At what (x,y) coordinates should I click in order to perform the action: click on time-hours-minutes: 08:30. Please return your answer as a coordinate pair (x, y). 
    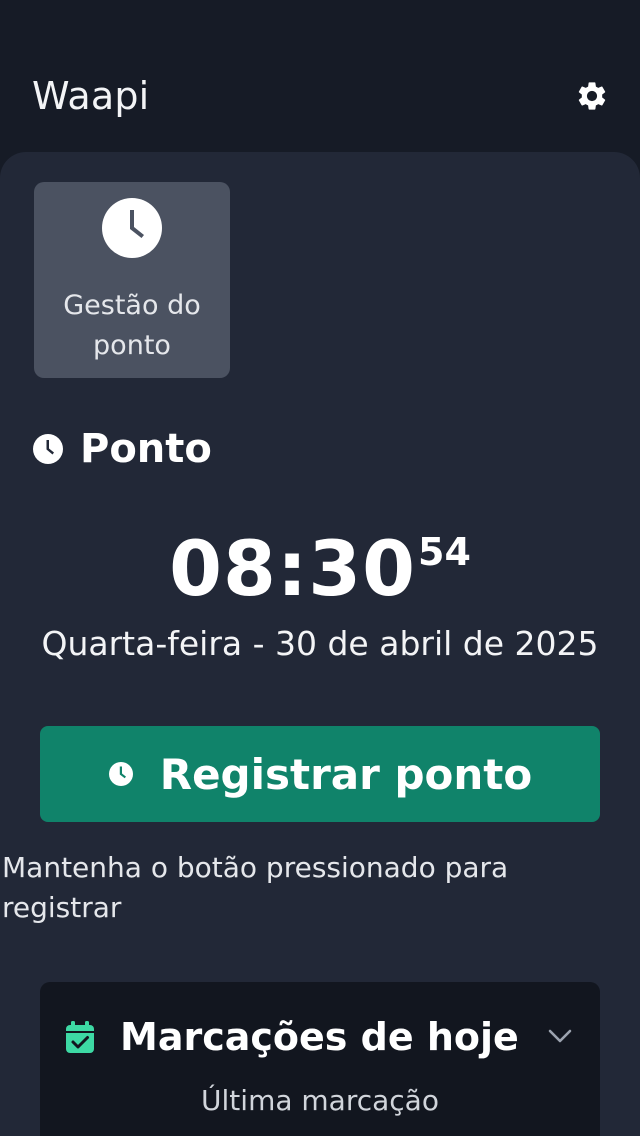
    Looking at the image, I should click on (293, 568).